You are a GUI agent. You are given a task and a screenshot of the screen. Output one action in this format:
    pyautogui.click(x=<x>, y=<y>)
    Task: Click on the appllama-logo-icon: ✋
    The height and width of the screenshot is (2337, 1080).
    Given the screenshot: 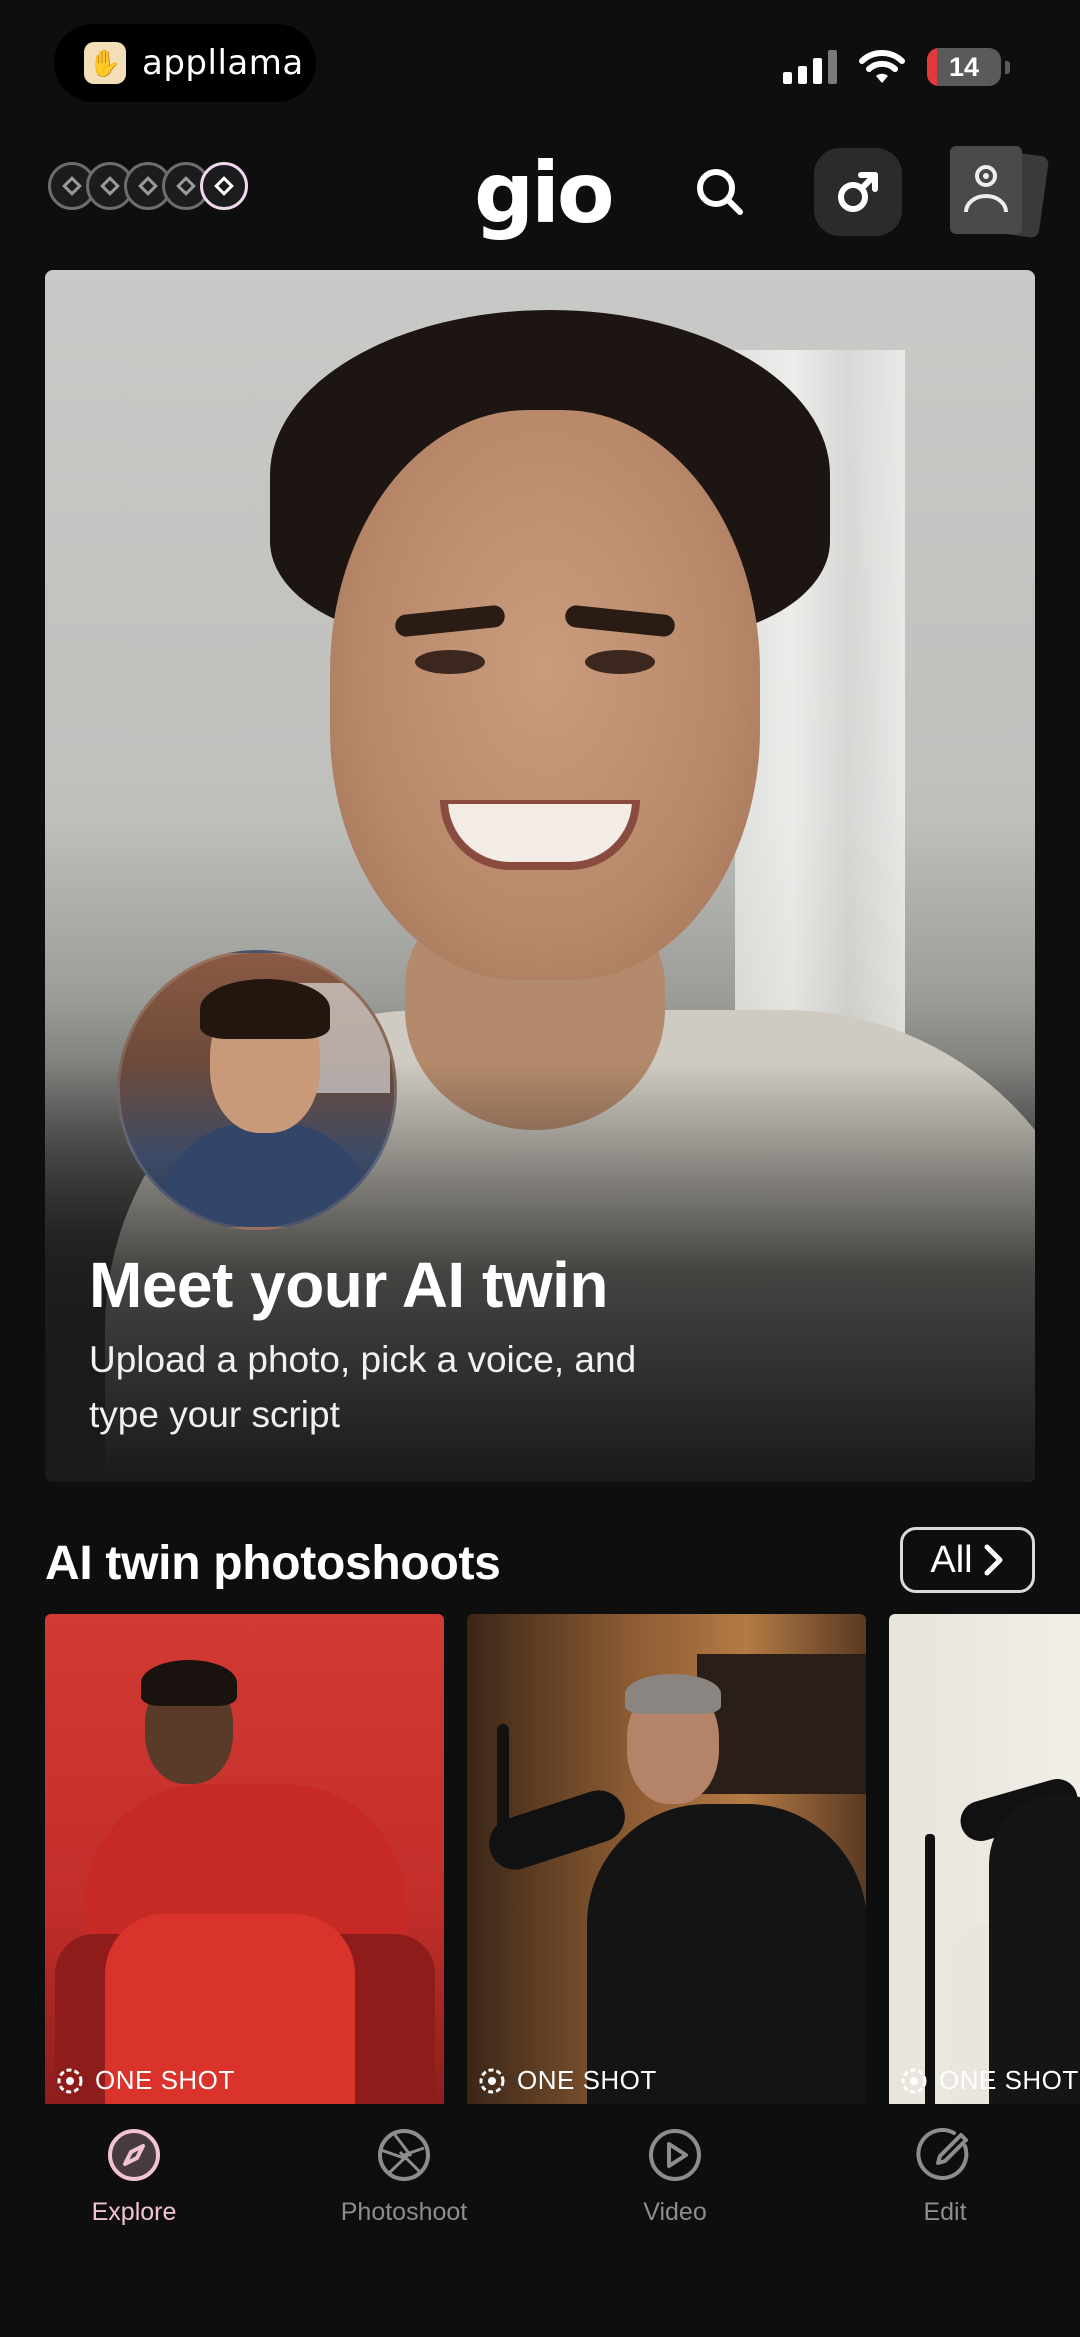 What is the action you would take?
    pyautogui.click(x=105, y=63)
    